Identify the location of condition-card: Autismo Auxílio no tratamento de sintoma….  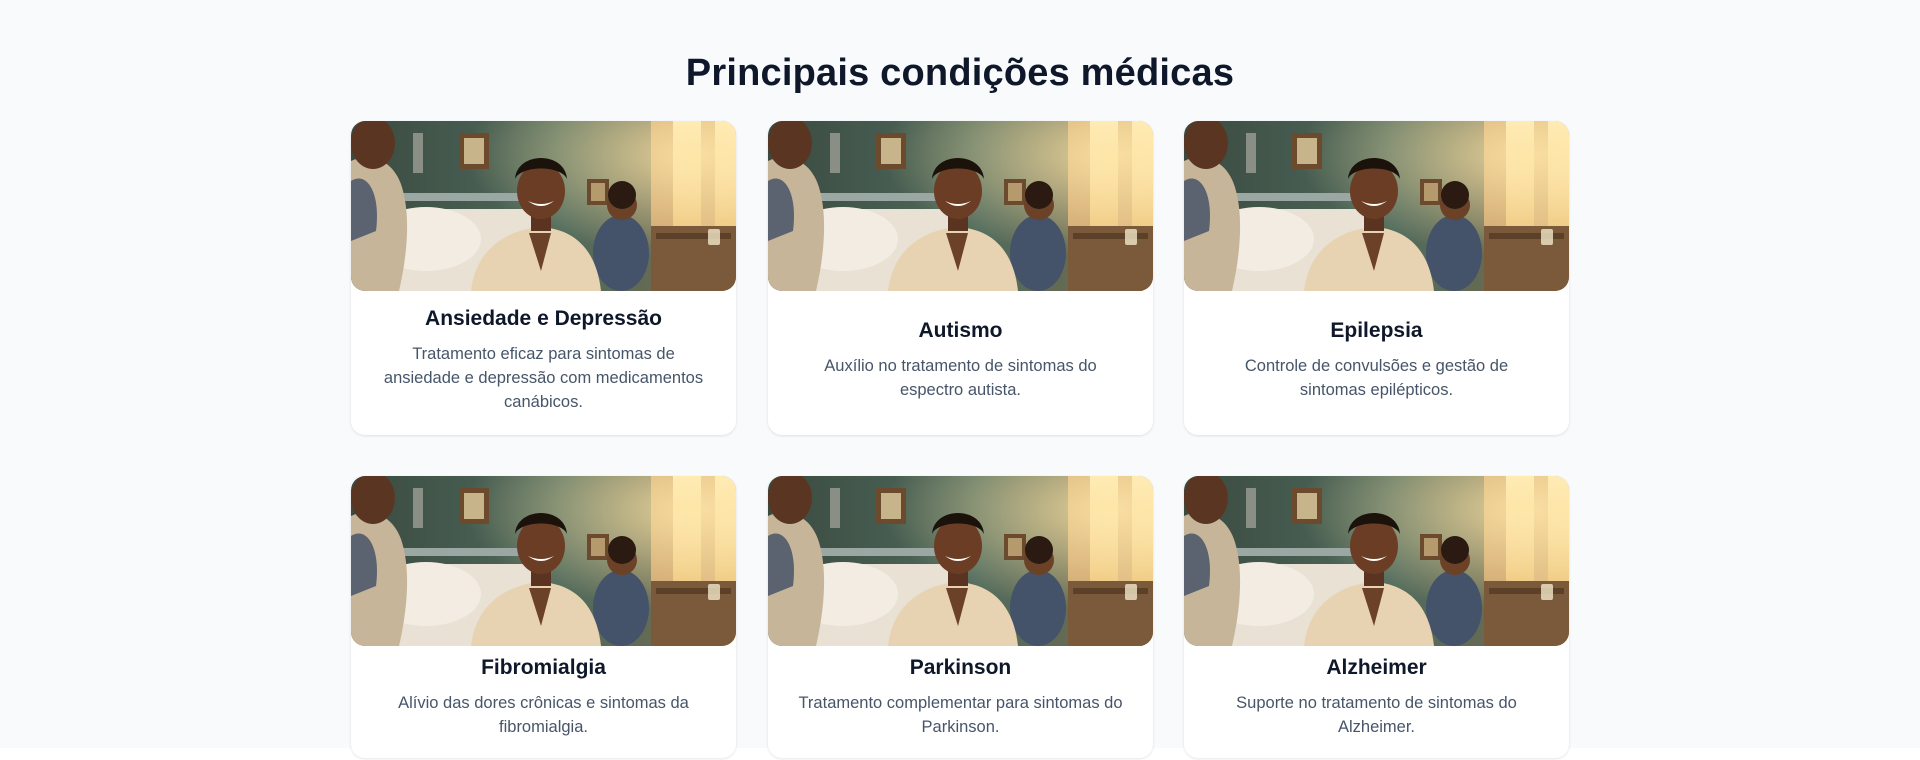
(960, 278).